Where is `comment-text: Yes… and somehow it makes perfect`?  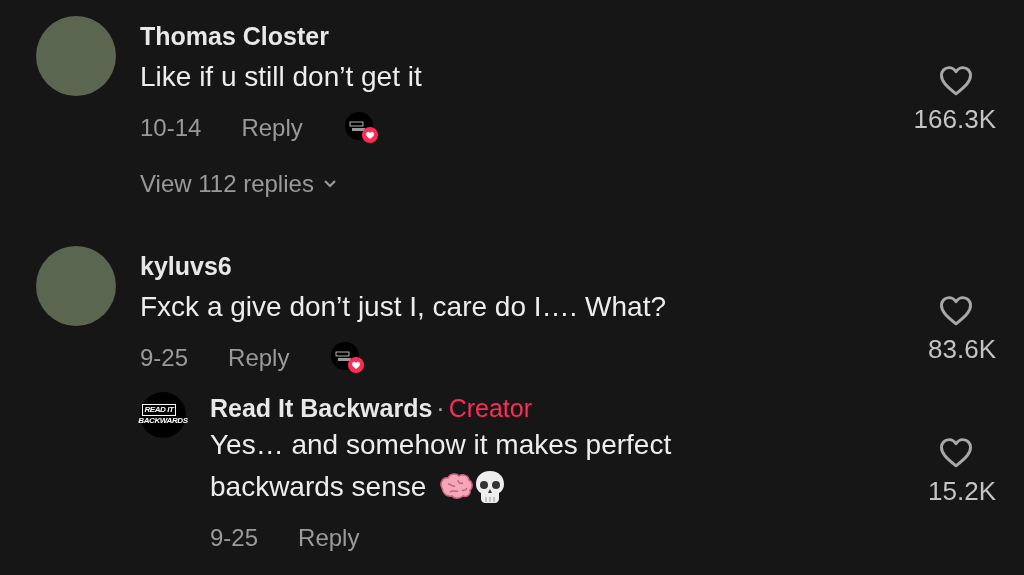 comment-text: Yes… and somehow it makes perfect is located at coordinates (441, 445).